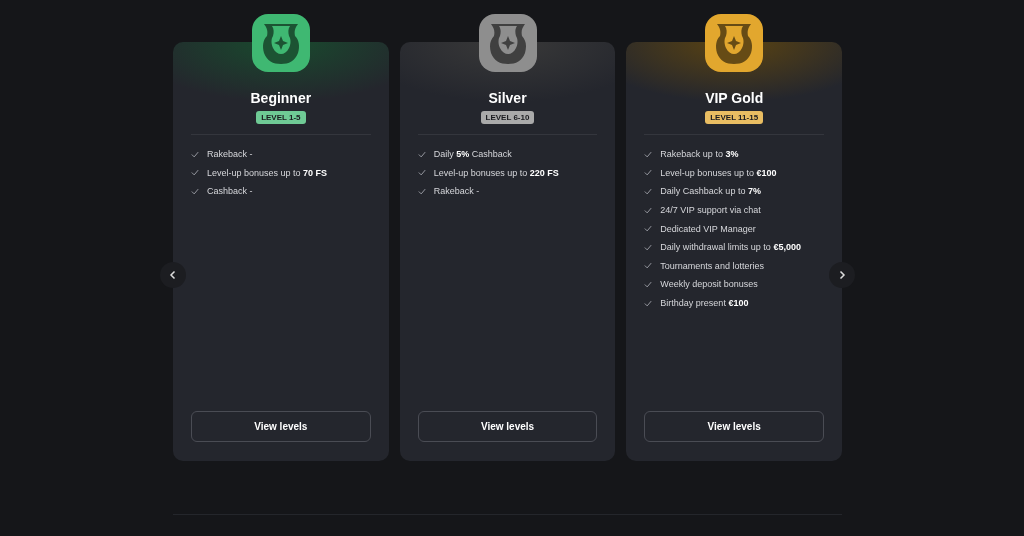 The image size is (1024, 536). Describe the element at coordinates (712, 265) in the screenshot. I see `feature-text: Tournaments and lotteries` at that location.